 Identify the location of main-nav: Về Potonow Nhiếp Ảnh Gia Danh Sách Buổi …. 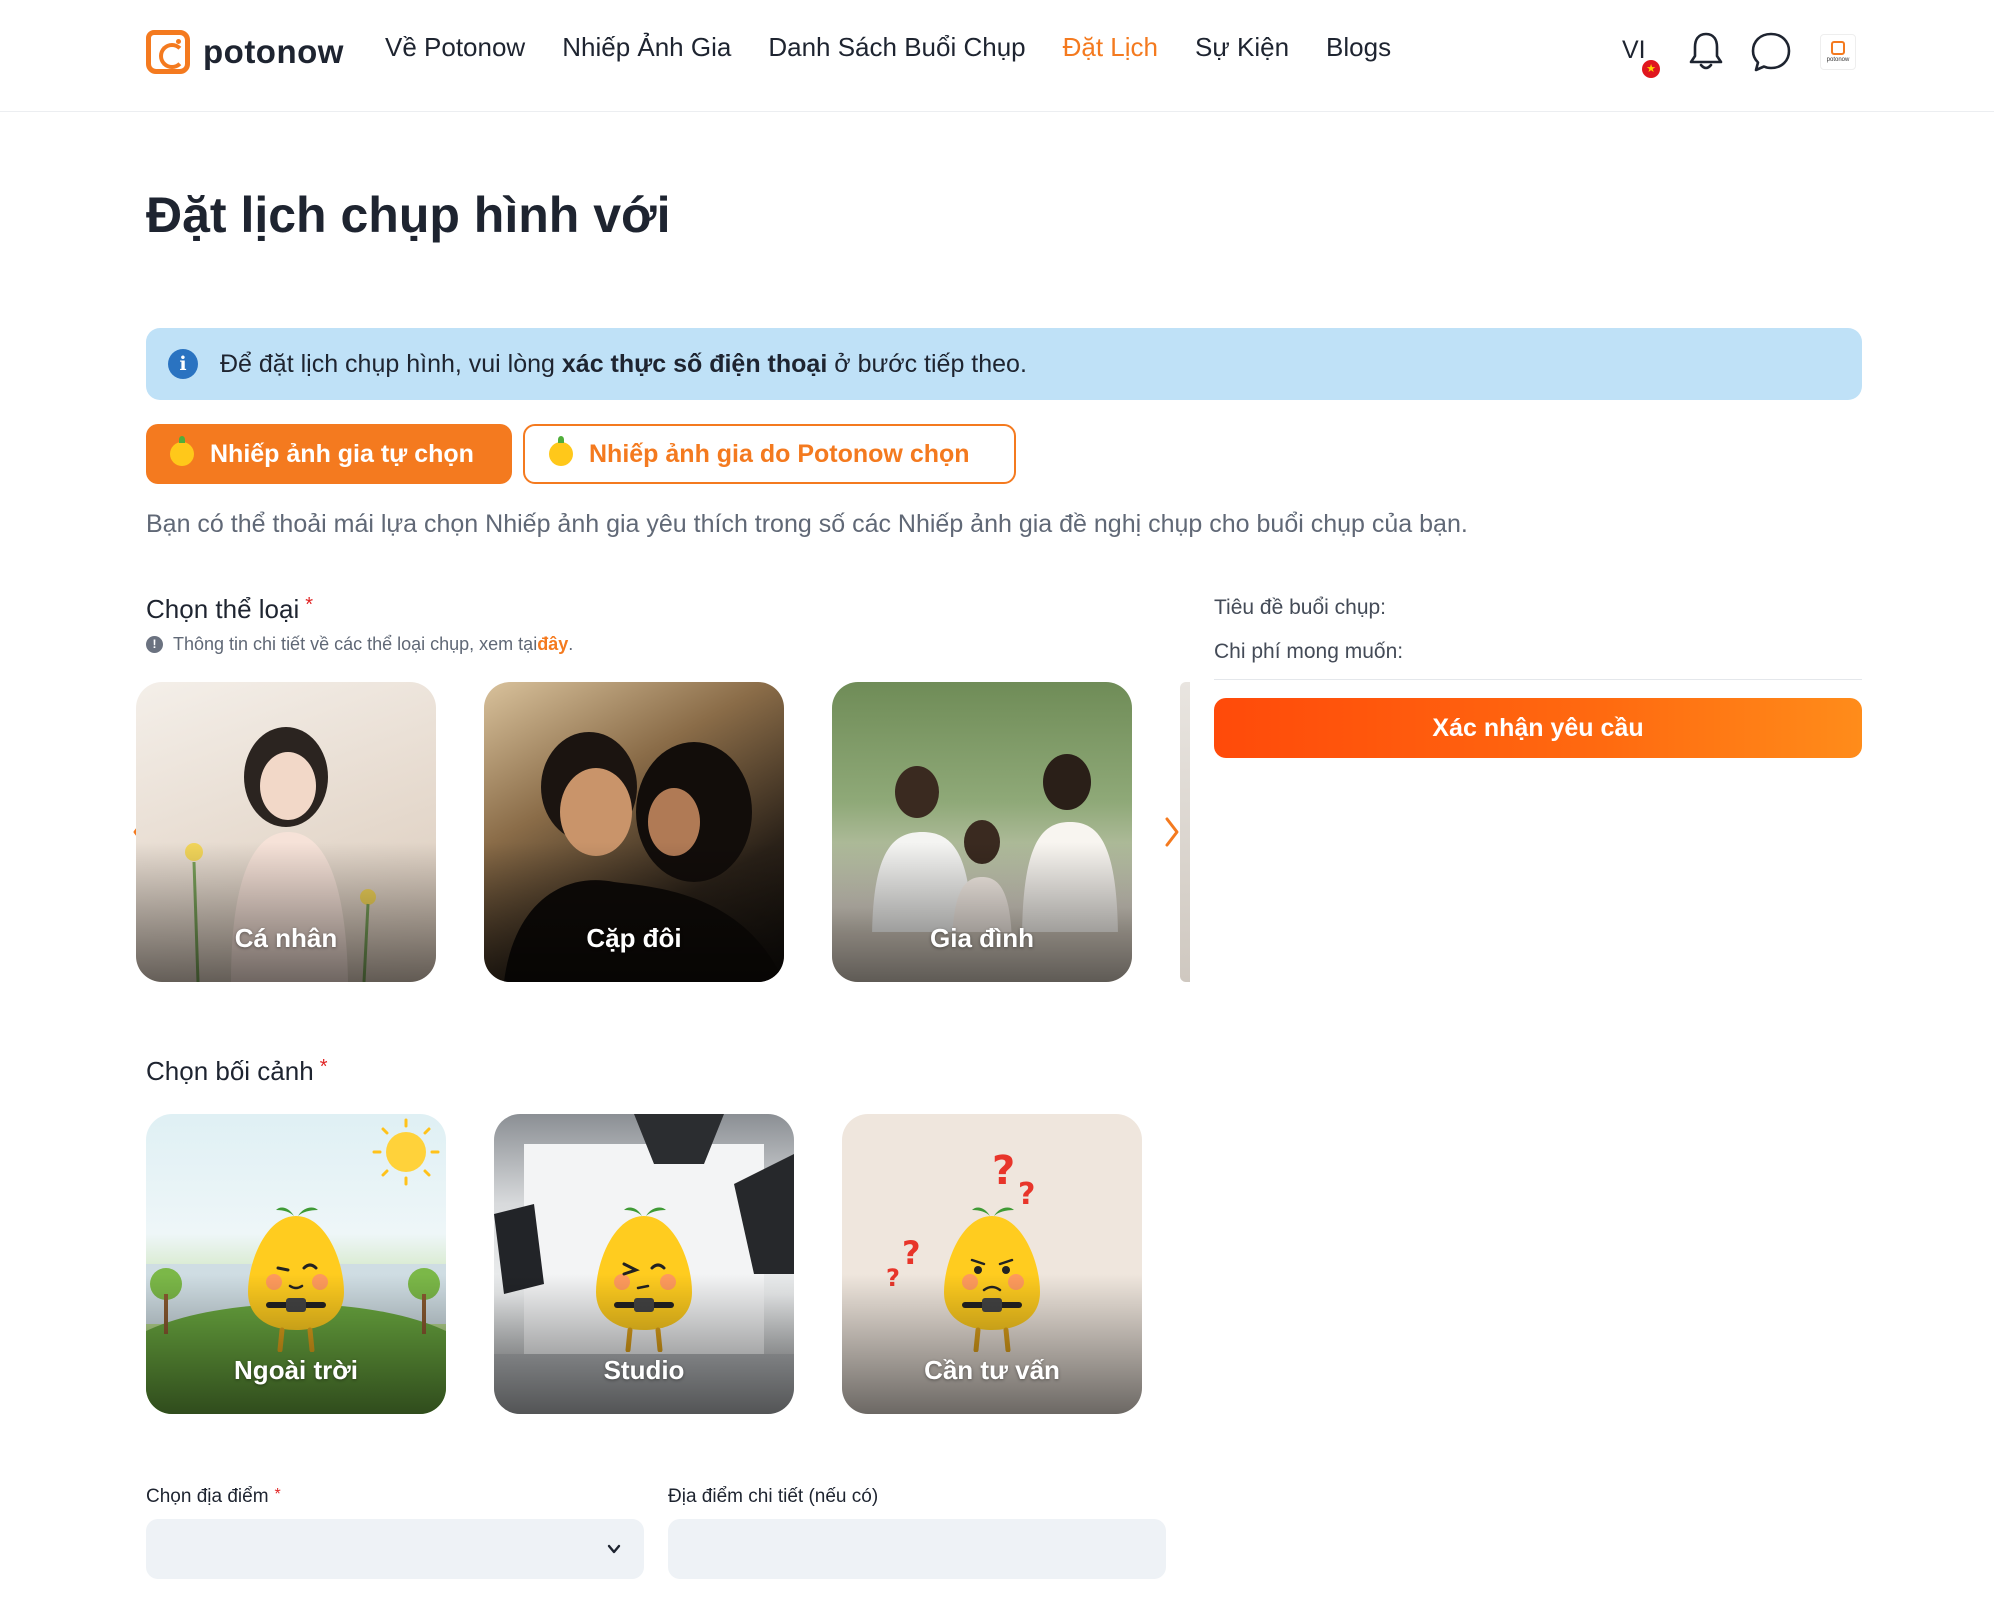
(906, 47).